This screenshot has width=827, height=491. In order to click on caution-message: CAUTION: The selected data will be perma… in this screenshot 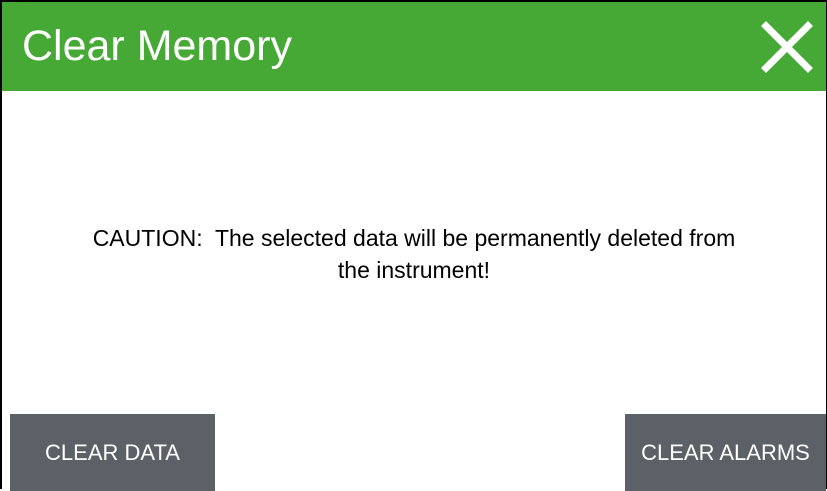, I will do `click(414, 254)`.